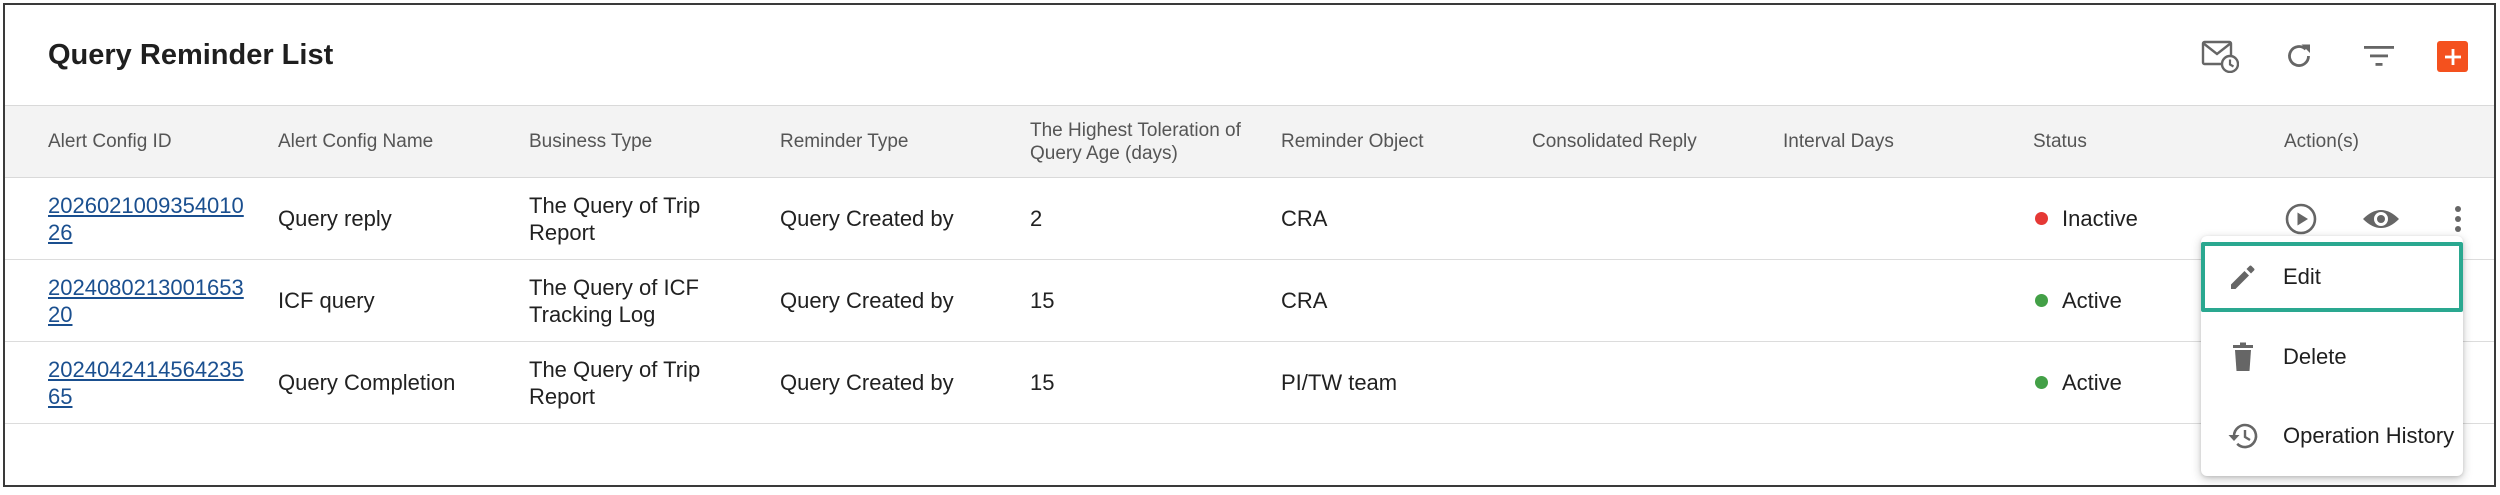 This screenshot has width=2500, height=495. Describe the element at coordinates (2302, 276) in the screenshot. I see `menu-item-label: Edit` at that location.